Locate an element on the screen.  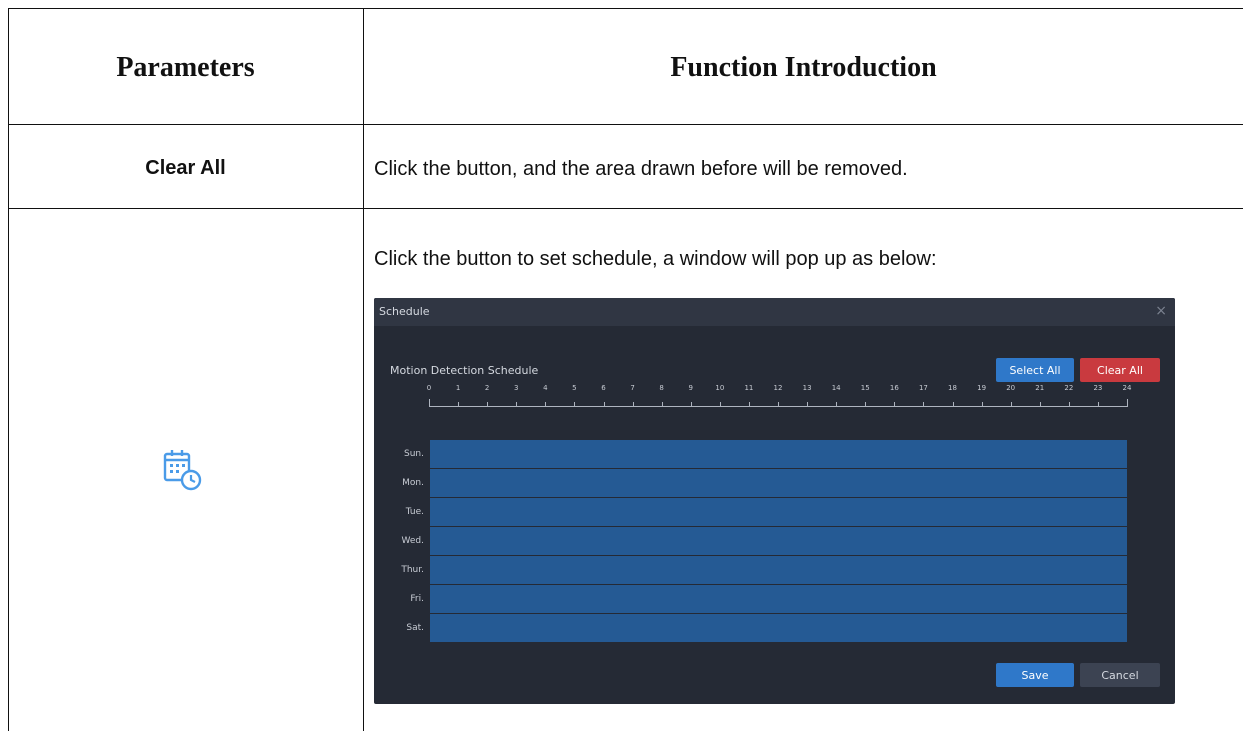
hour-label: 22 is located at coordinates (1069, 388).